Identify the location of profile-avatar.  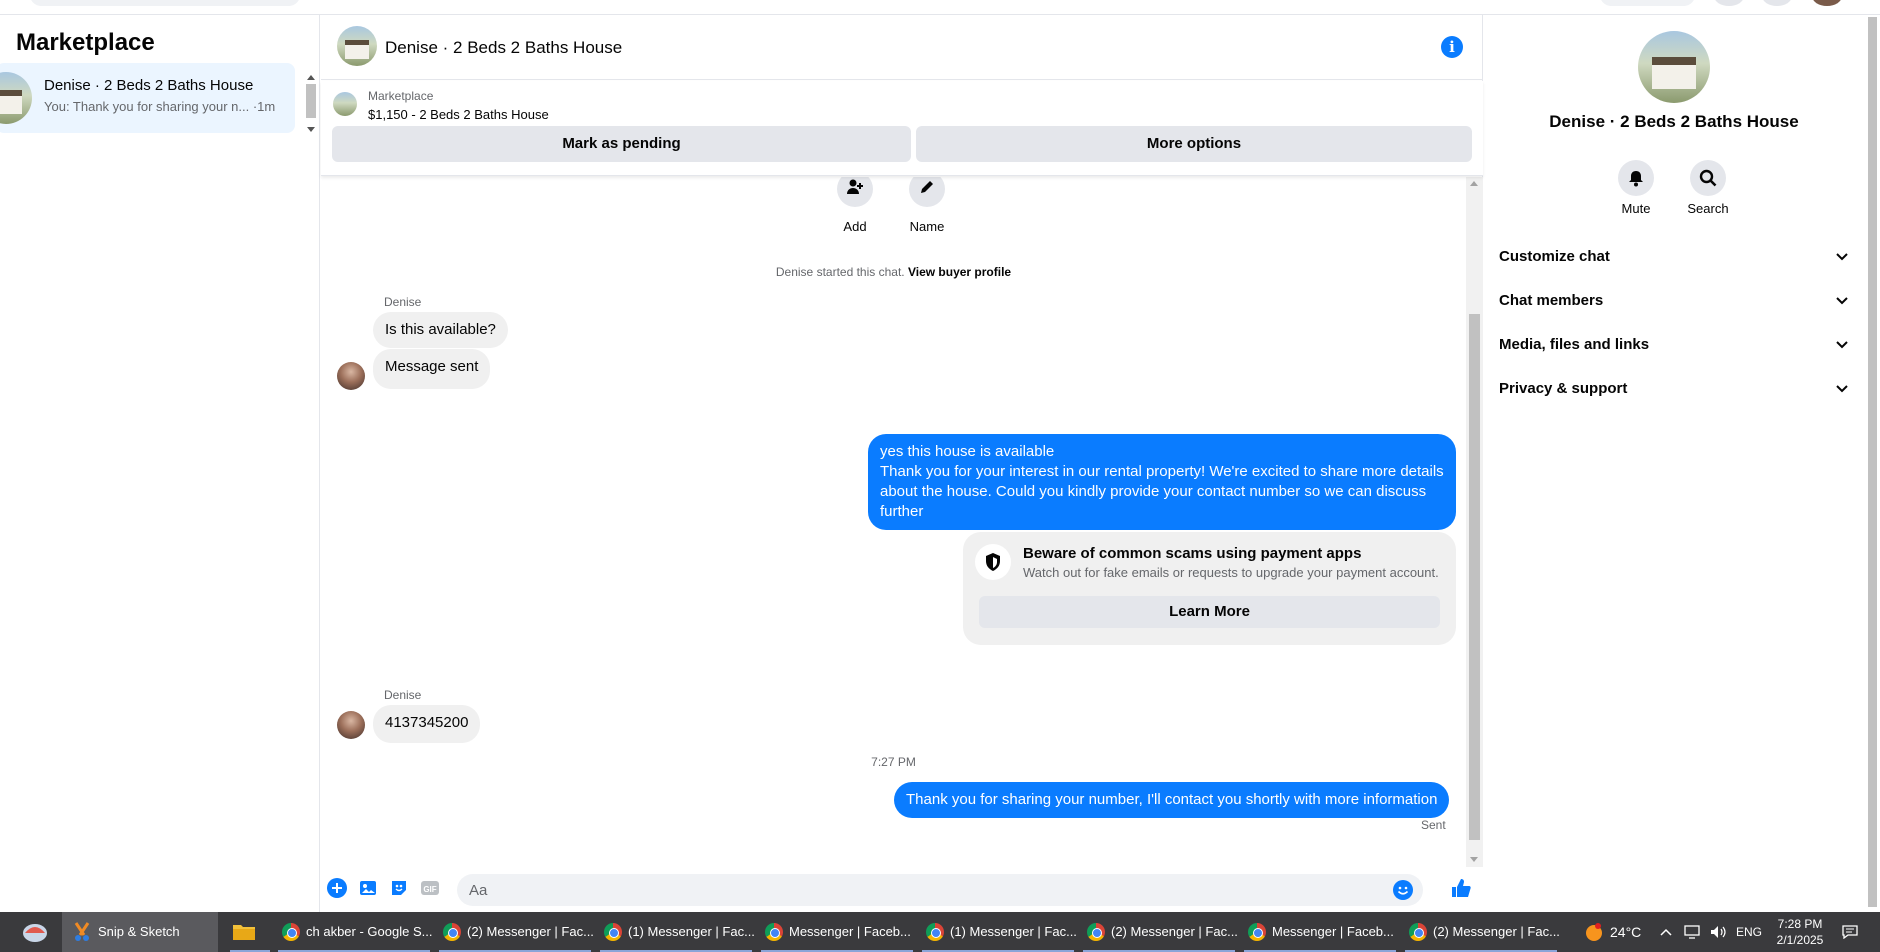
(1827, 3).